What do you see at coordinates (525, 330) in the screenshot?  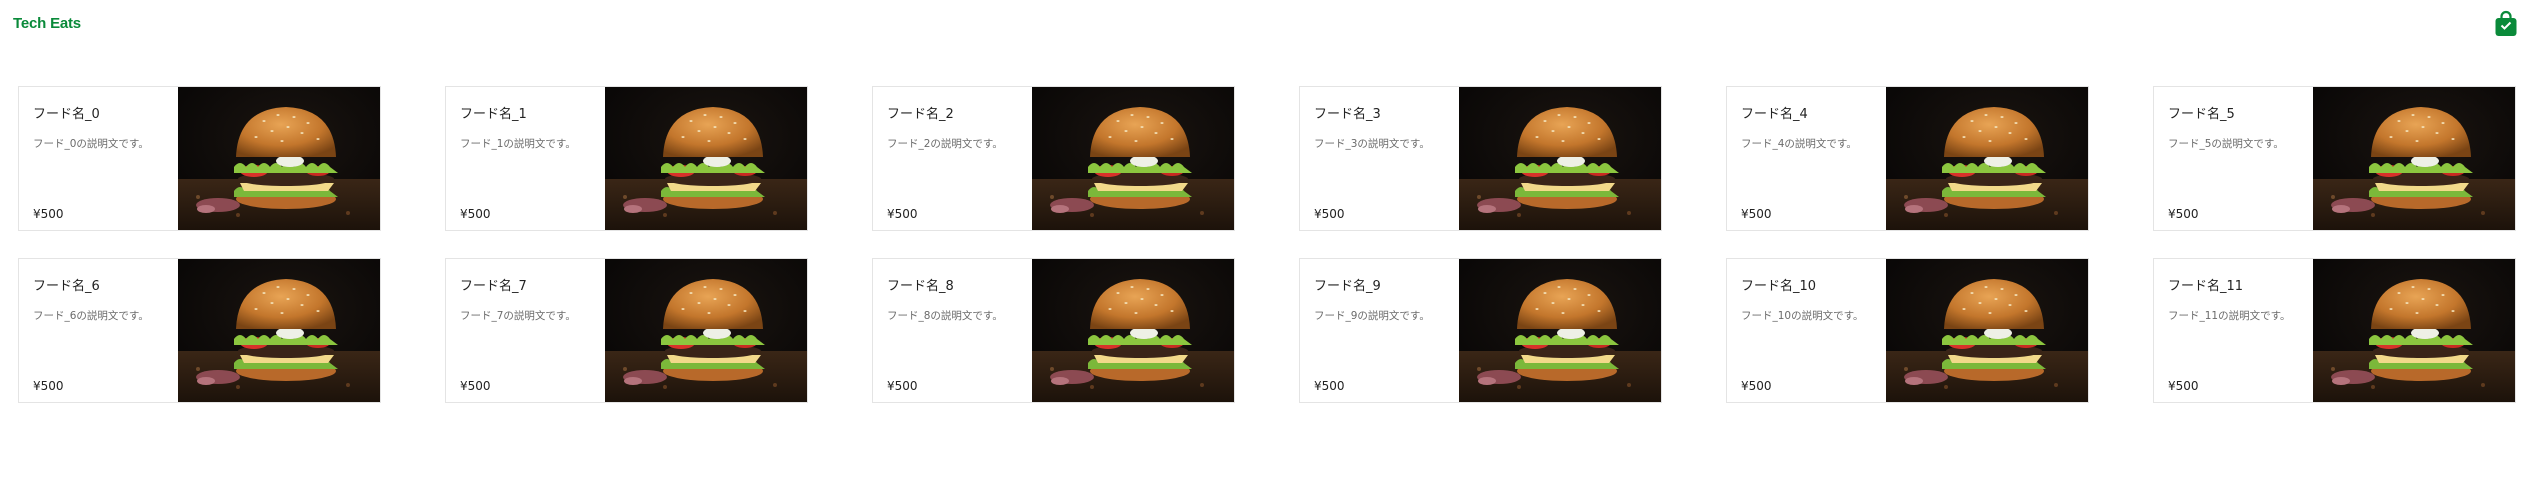 I see `product-info: フード名_7 フード_7の説明文です。 ¥500` at bounding box center [525, 330].